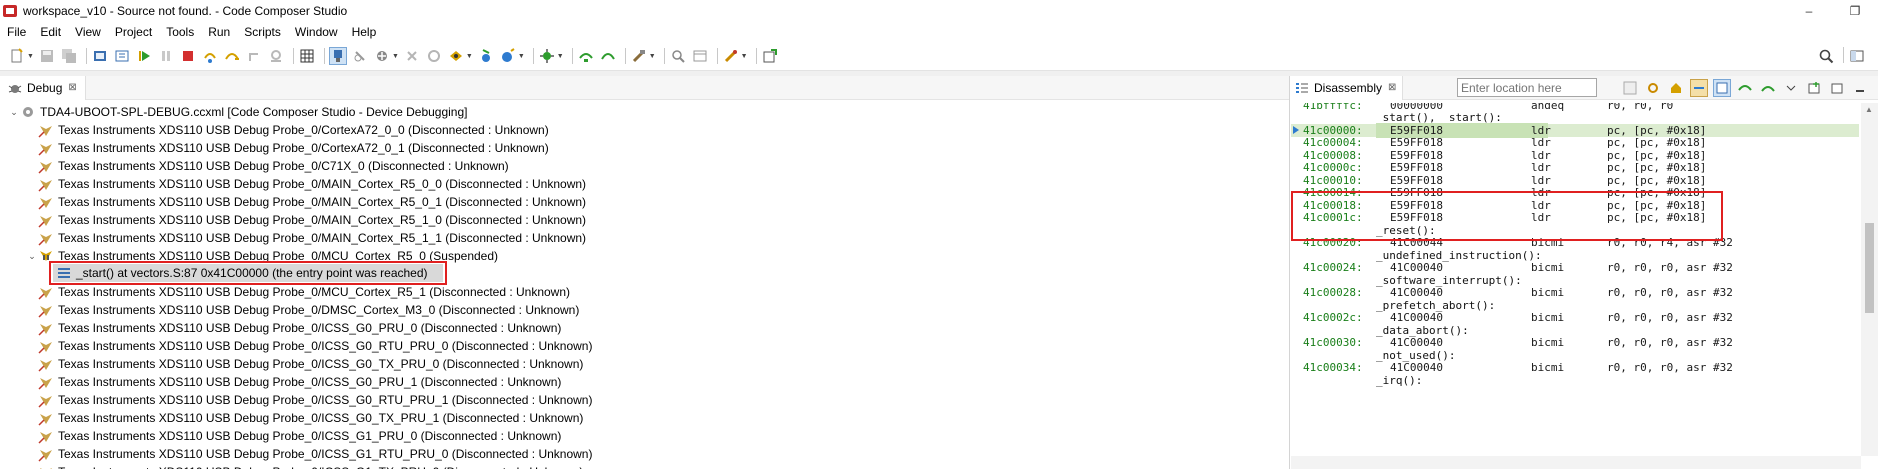 This screenshot has width=1878, height=469. Describe the element at coordinates (412, 56) in the screenshot. I see `reset-icon` at that location.